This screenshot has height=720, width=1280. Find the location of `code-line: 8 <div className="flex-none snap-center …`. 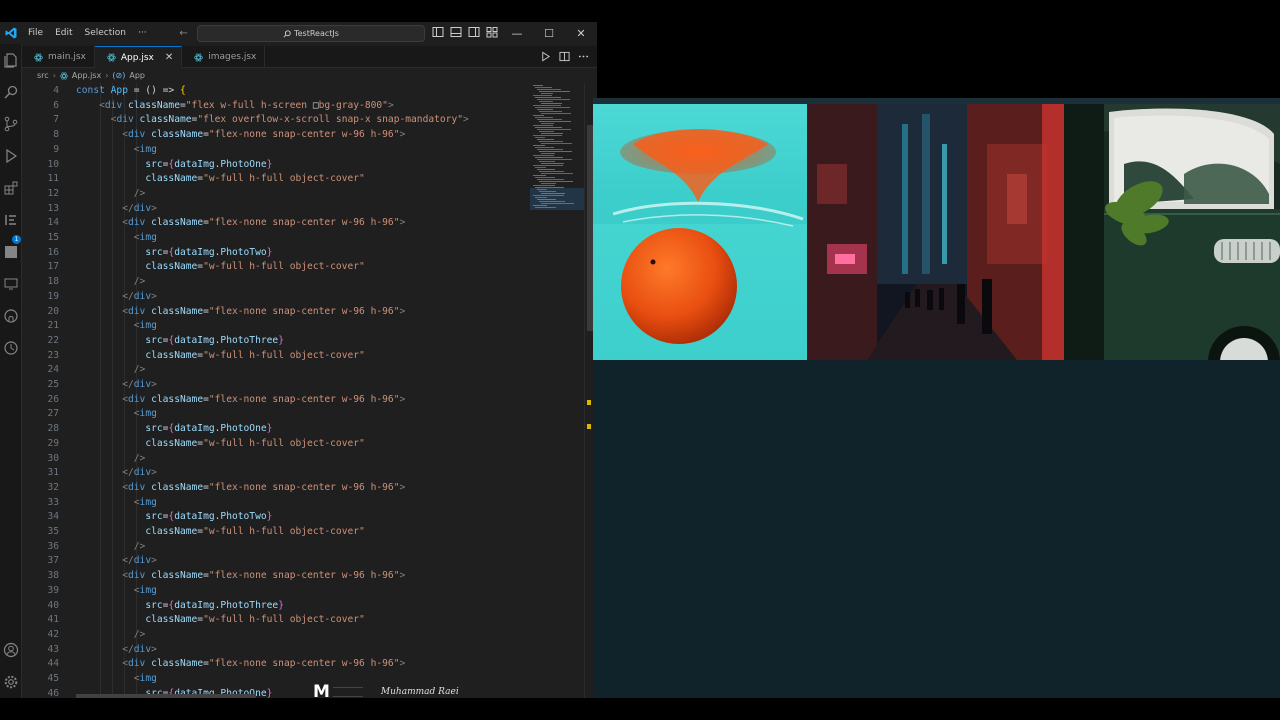

code-line: 8 <div className="flex-none snap-center … is located at coordinates (276, 135).